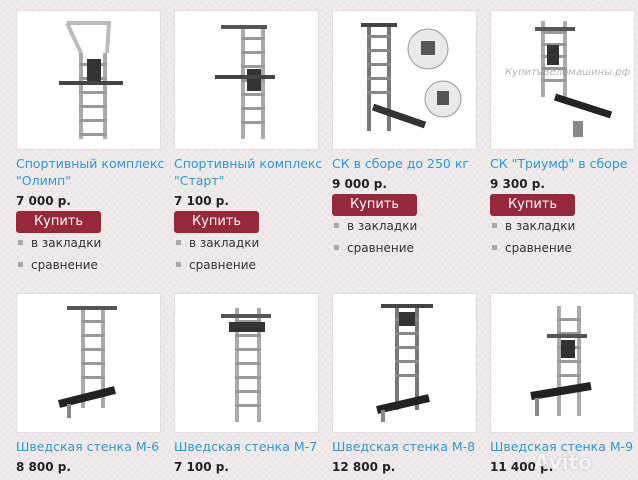  I want to click on product-title: СК "Триумф" в сборе, so click(564, 163).